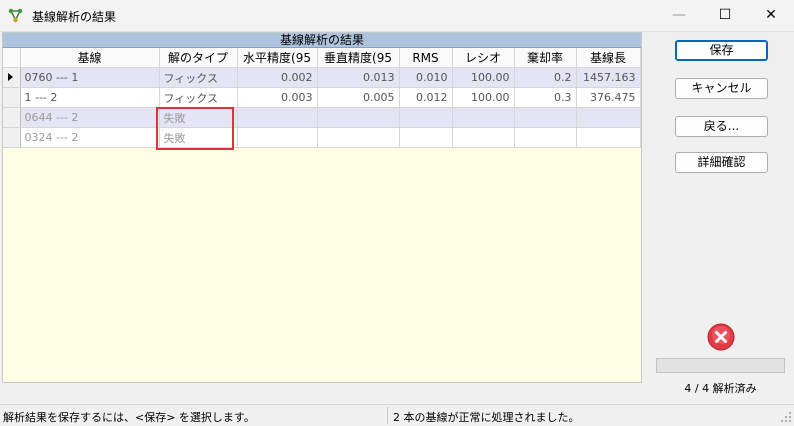 This screenshot has height=426, width=794. Describe the element at coordinates (786, 417) in the screenshot. I see `resize-grip-icon` at that location.